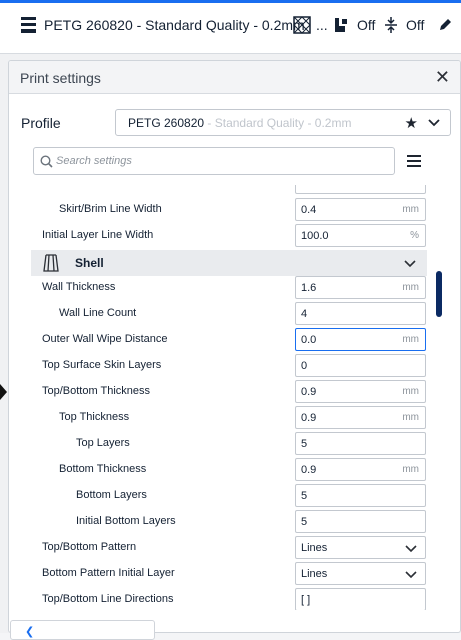 The height and width of the screenshot is (640, 461). I want to click on setting-value: 100.0, so click(315, 236).